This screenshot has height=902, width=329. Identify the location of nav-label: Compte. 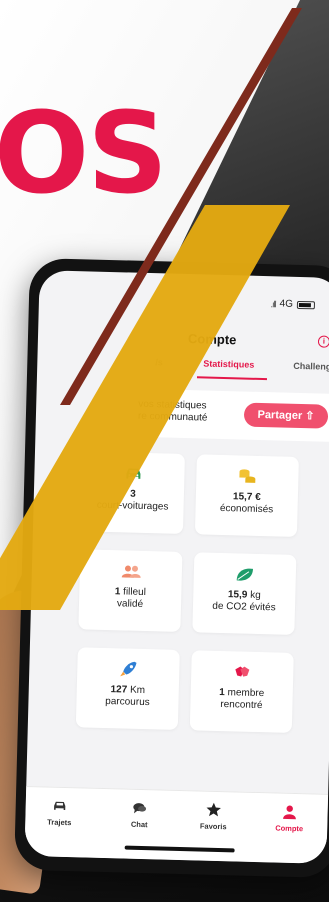
(289, 828).